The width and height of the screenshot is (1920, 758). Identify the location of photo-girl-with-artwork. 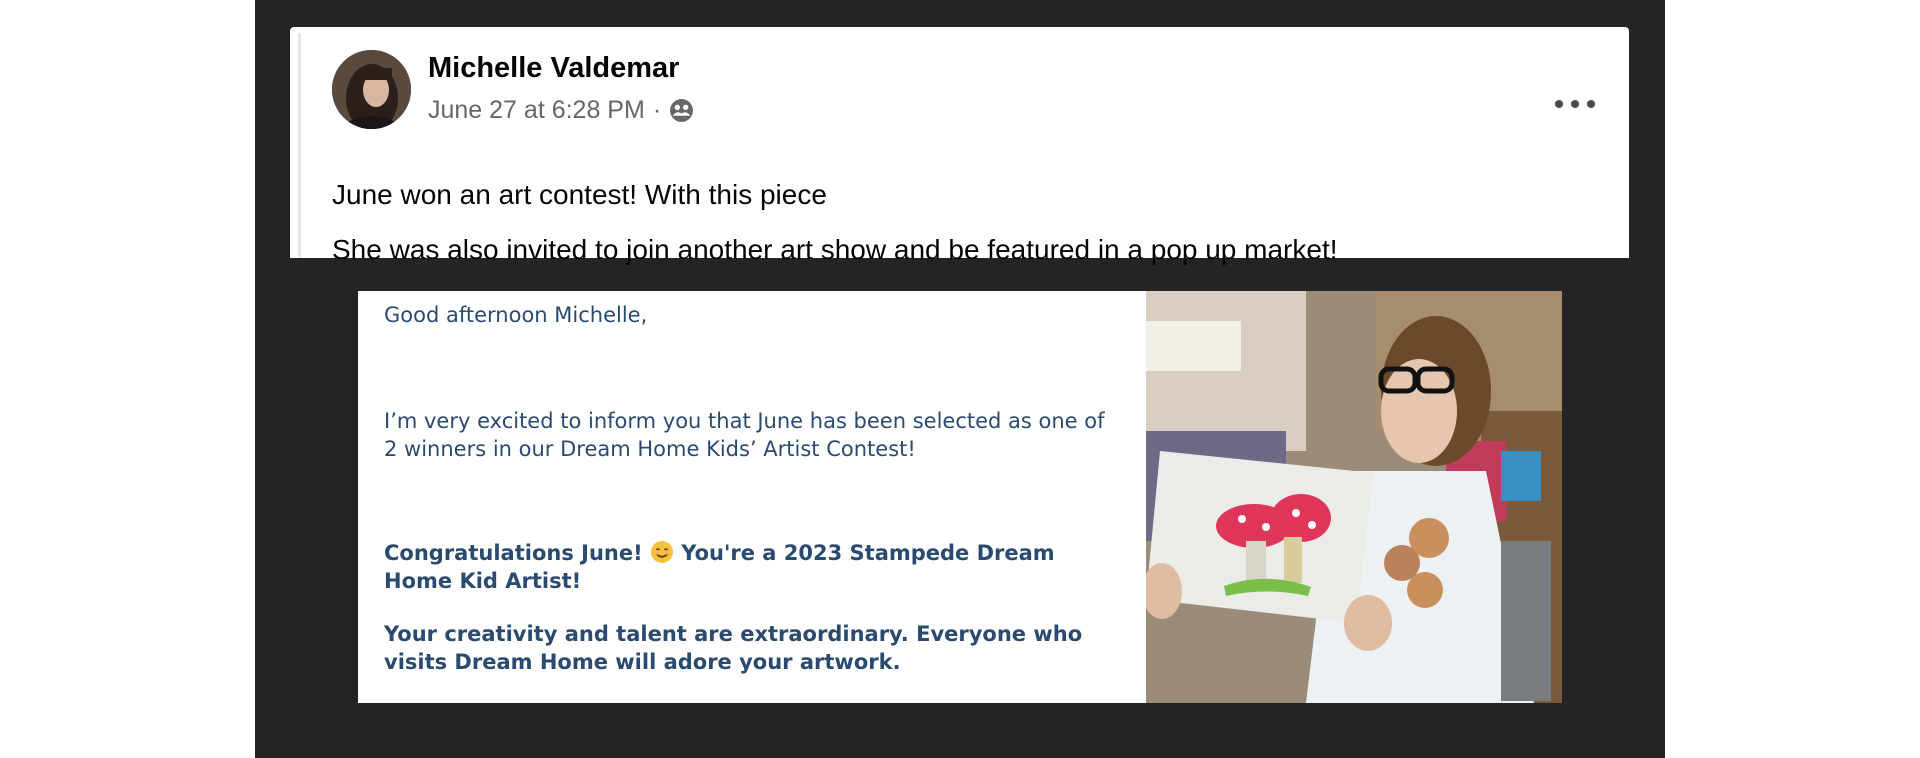
(1354, 497).